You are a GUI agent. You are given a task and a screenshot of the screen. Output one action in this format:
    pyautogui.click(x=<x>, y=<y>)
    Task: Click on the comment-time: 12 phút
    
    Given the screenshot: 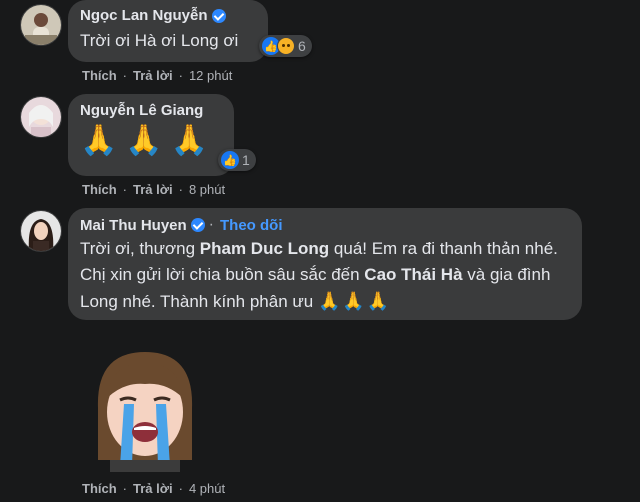 What is the action you would take?
    pyautogui.click(x=210, y=75)
    